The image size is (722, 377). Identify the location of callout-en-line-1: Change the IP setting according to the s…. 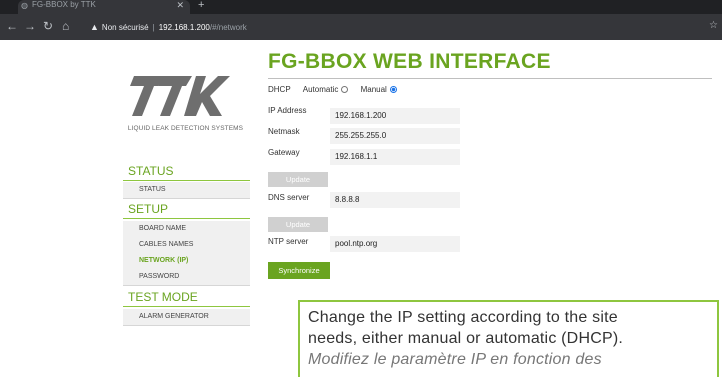
(463, 317).